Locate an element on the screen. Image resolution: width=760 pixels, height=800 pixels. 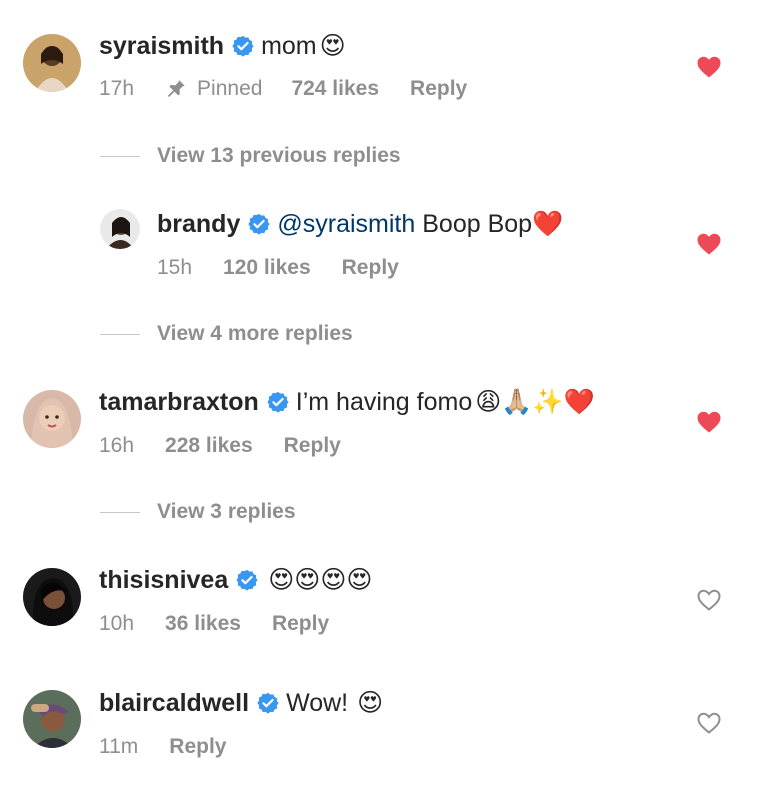
timestamp: 10h is located at coordinates (117, 623).